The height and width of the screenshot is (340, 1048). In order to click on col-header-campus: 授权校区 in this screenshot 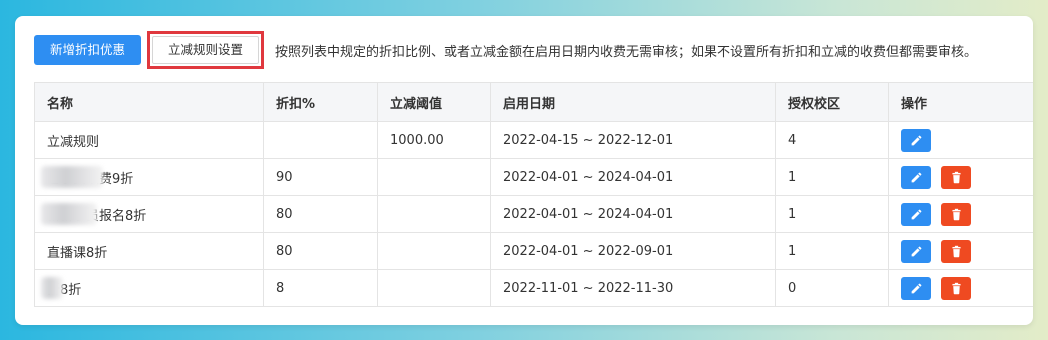, I will do `click(832, 102)`.